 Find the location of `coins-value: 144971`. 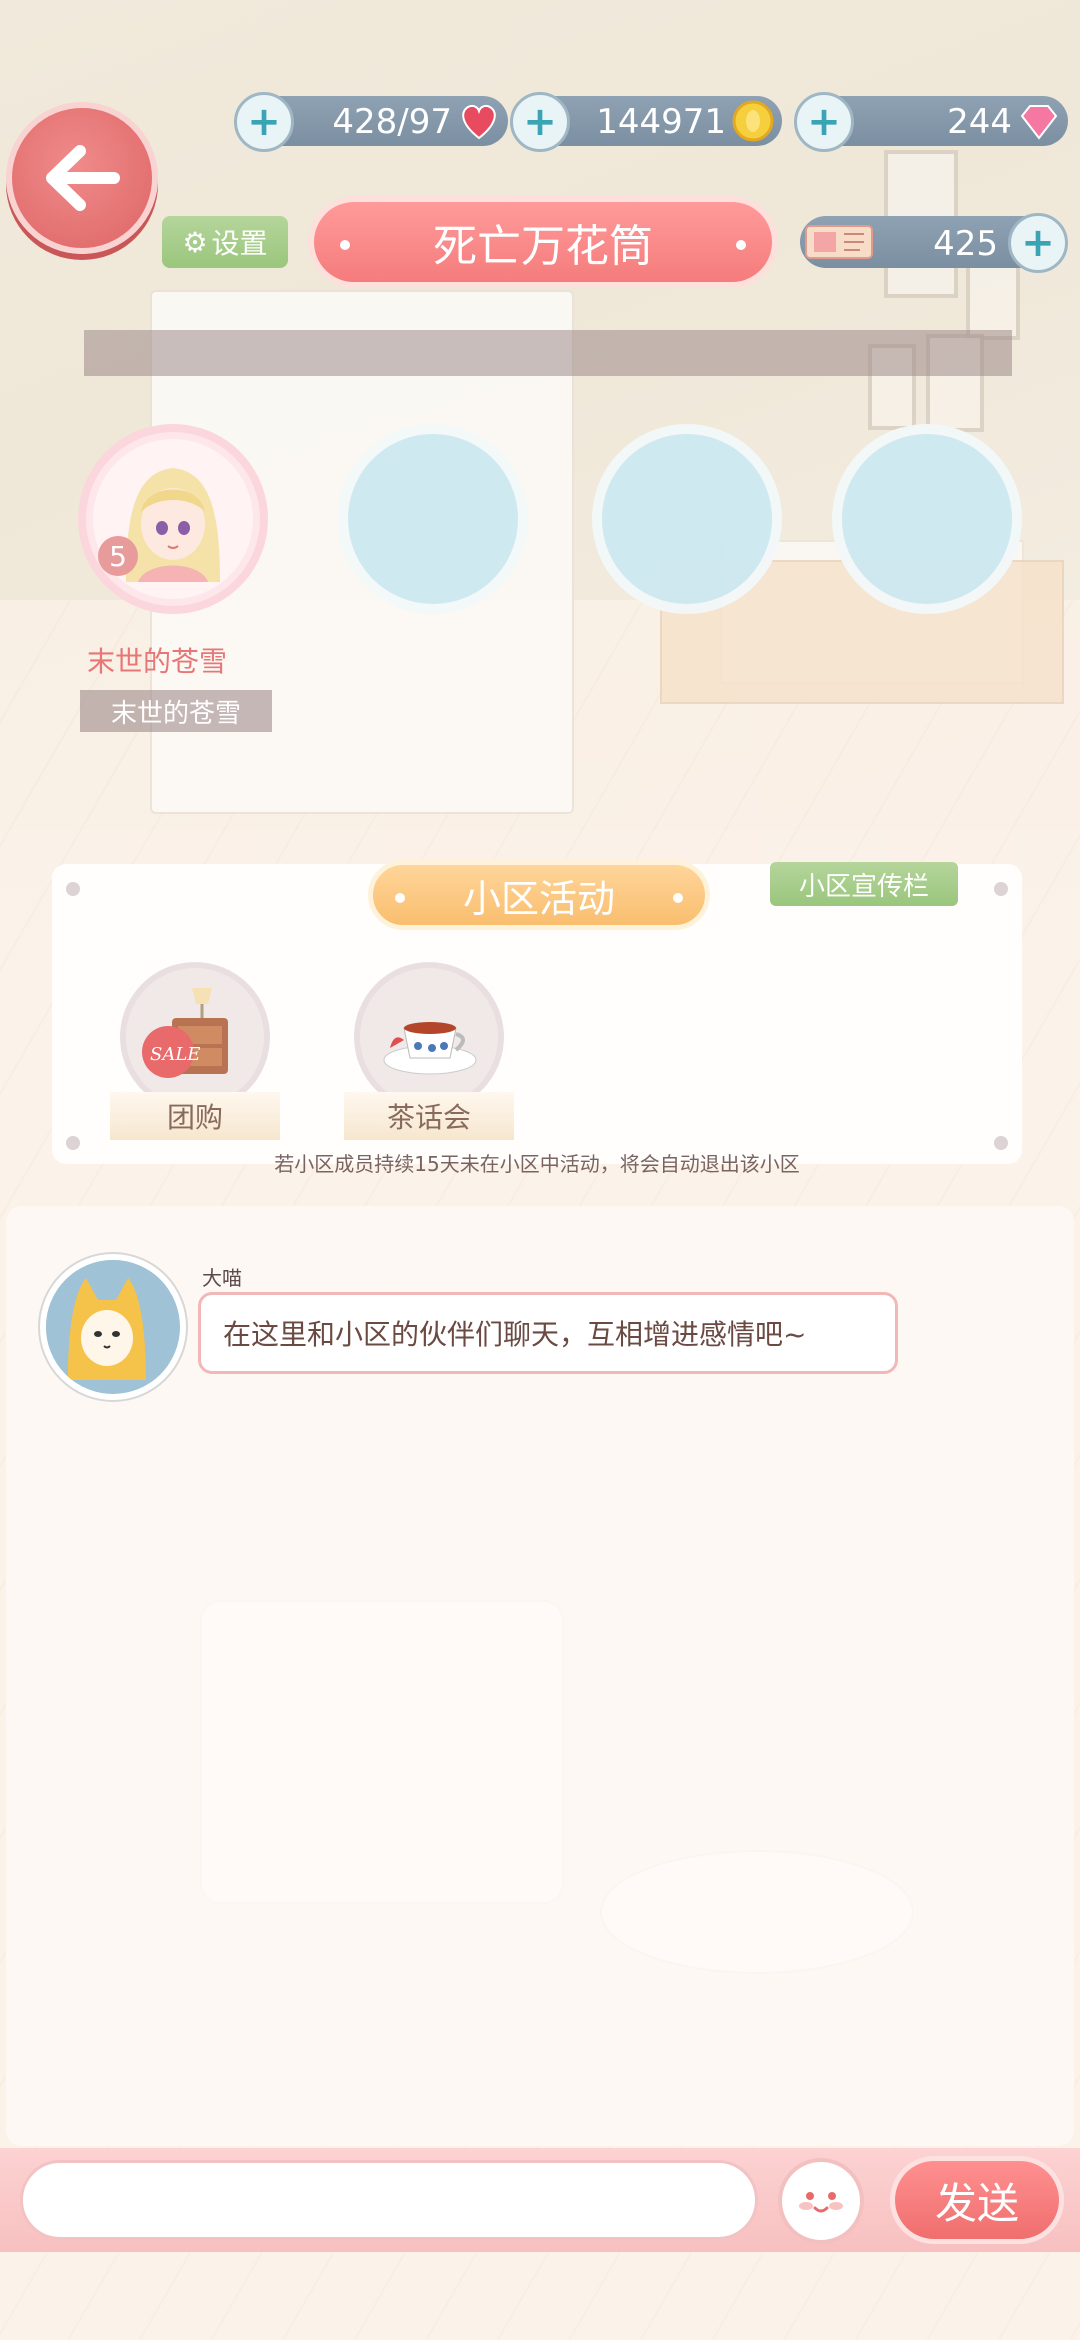

coins-value: 144971 is located at coordinates (661, 122).